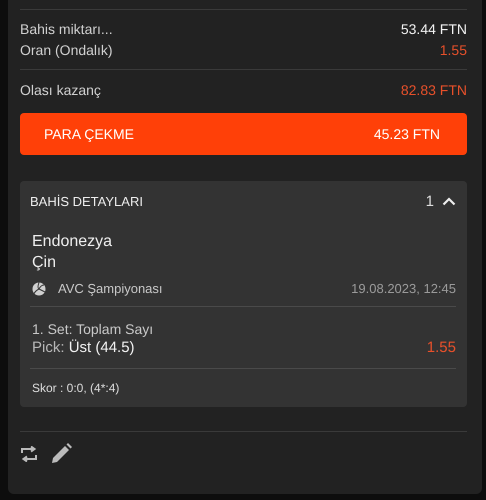  What do you see at coordinates (430, 201) in the screenshot?
I see `bet-count: 1` at bounding box center [430, 201].